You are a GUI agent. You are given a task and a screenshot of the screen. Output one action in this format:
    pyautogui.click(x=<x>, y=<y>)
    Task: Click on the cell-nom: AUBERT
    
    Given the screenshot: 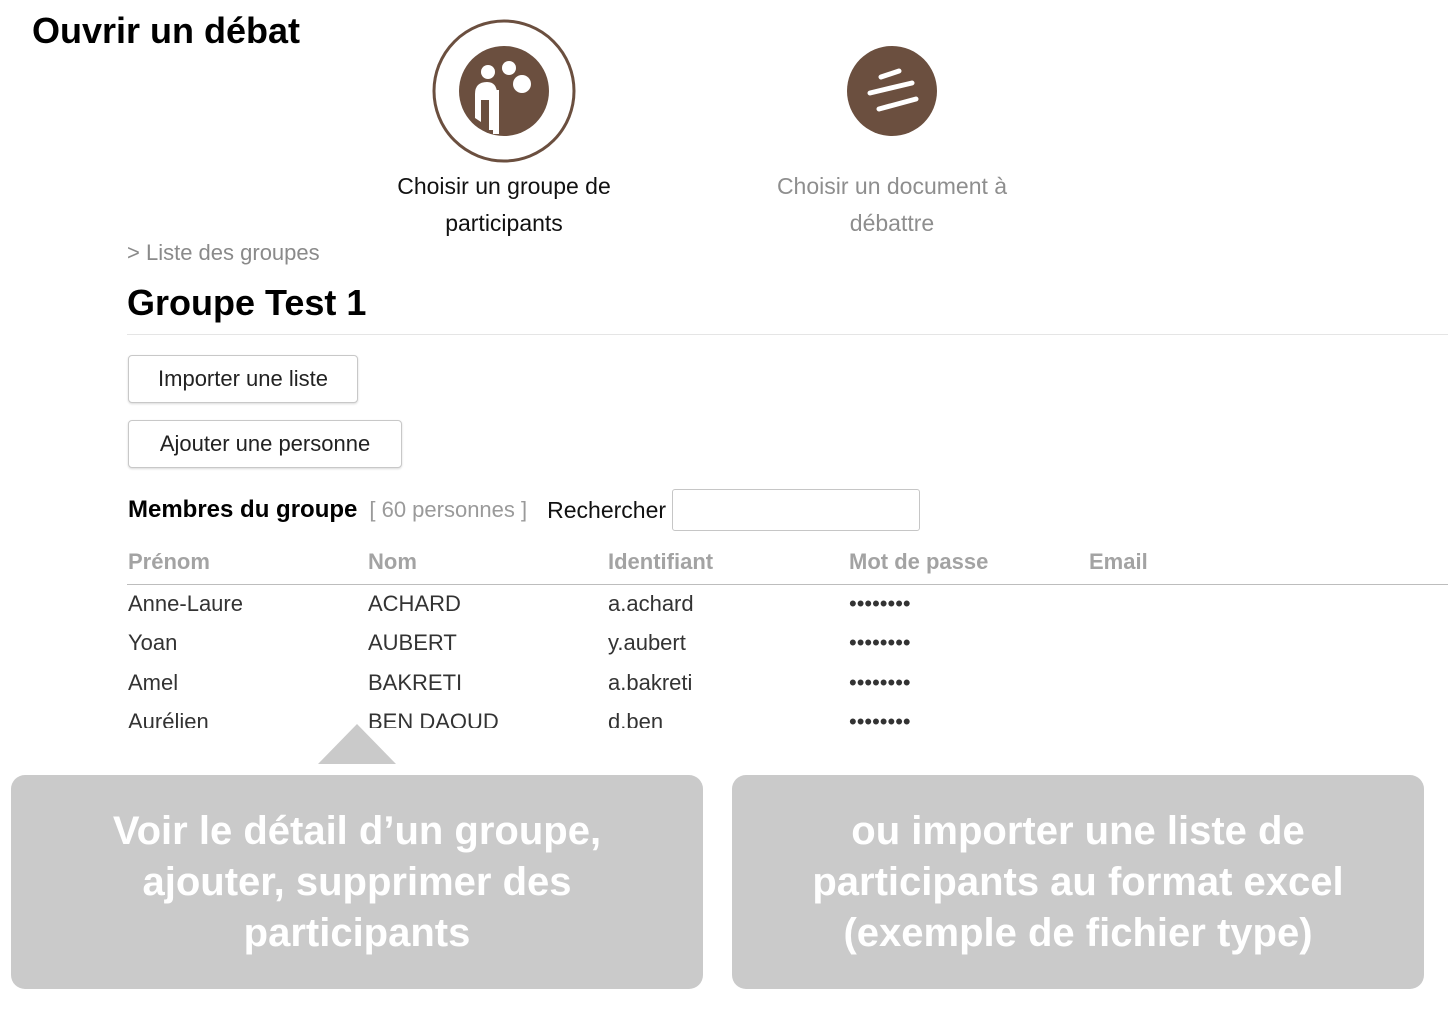 What is the action you would take?
    pyautogui.click(x=412, y=643)
    